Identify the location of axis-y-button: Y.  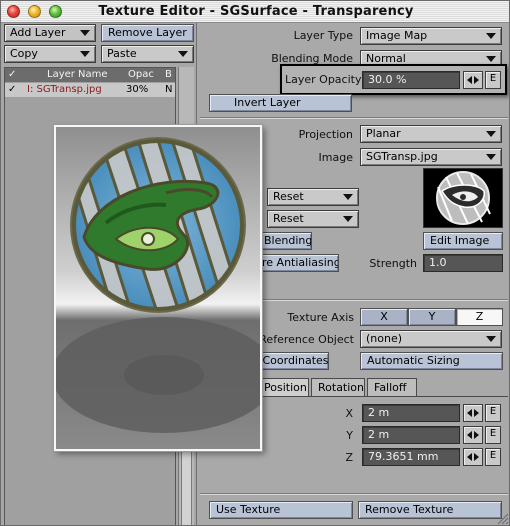
(432, 317).